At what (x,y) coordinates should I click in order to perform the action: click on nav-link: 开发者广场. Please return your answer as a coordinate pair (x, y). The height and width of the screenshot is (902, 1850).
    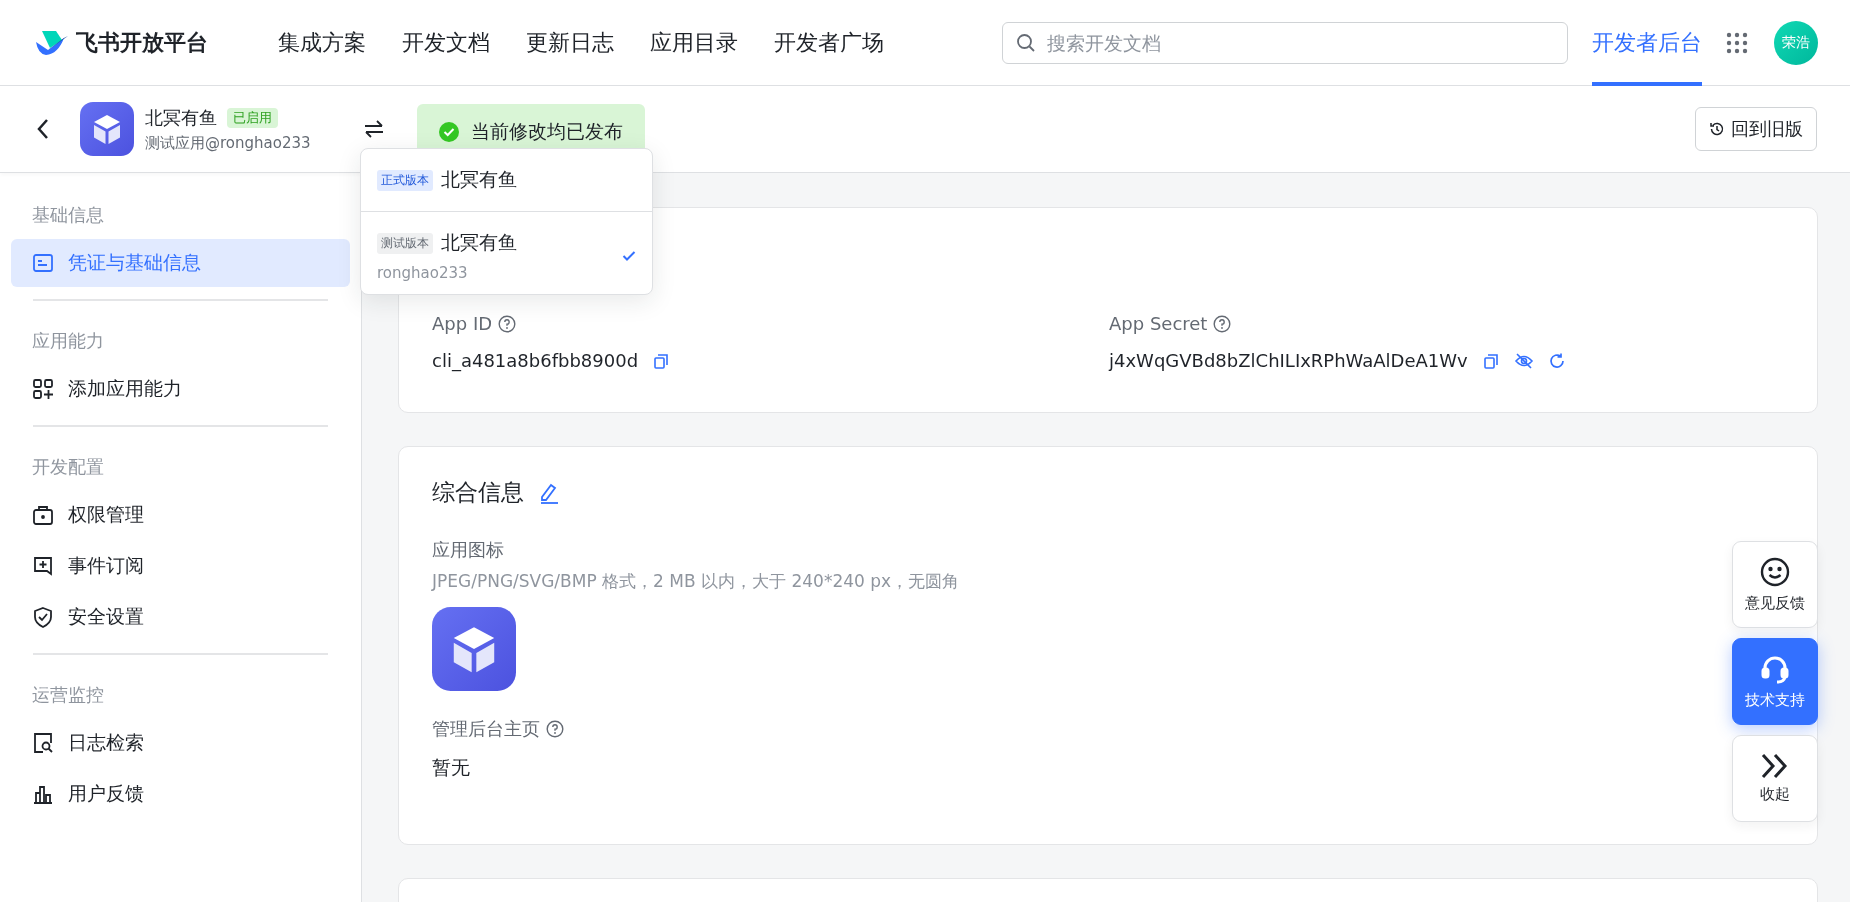
    Looking at the image, I should click on (829, 42).